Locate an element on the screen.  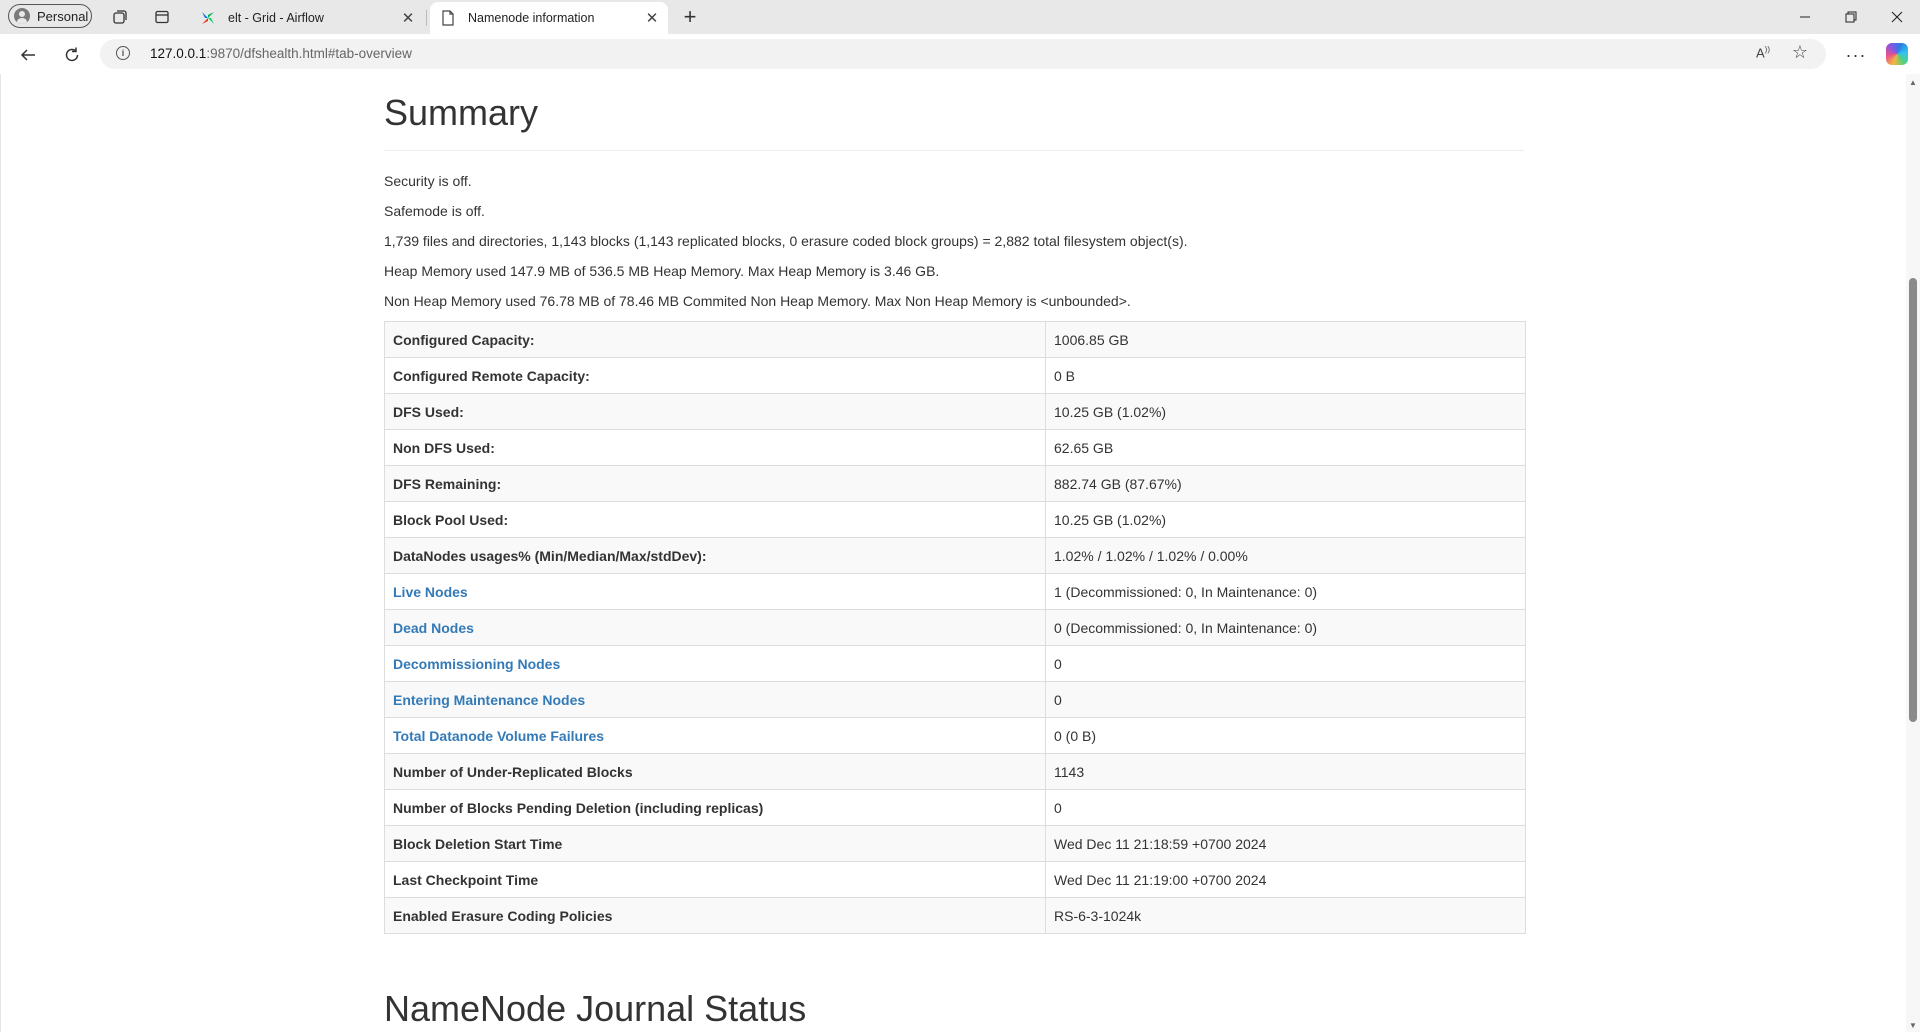
profile-button: Personal is located at coordinates (50, 16).